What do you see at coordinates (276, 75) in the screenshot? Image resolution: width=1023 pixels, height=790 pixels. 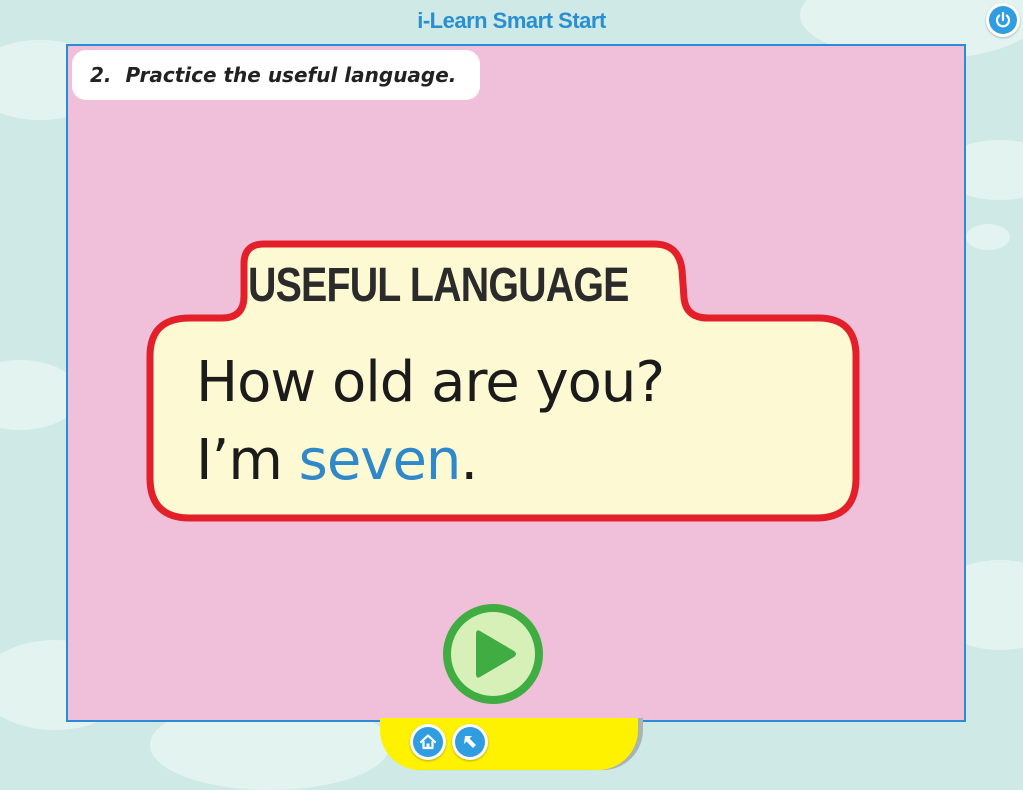 I see `activity-instruction: 2. Practice the useful language.` at bounding box center [276, 75].